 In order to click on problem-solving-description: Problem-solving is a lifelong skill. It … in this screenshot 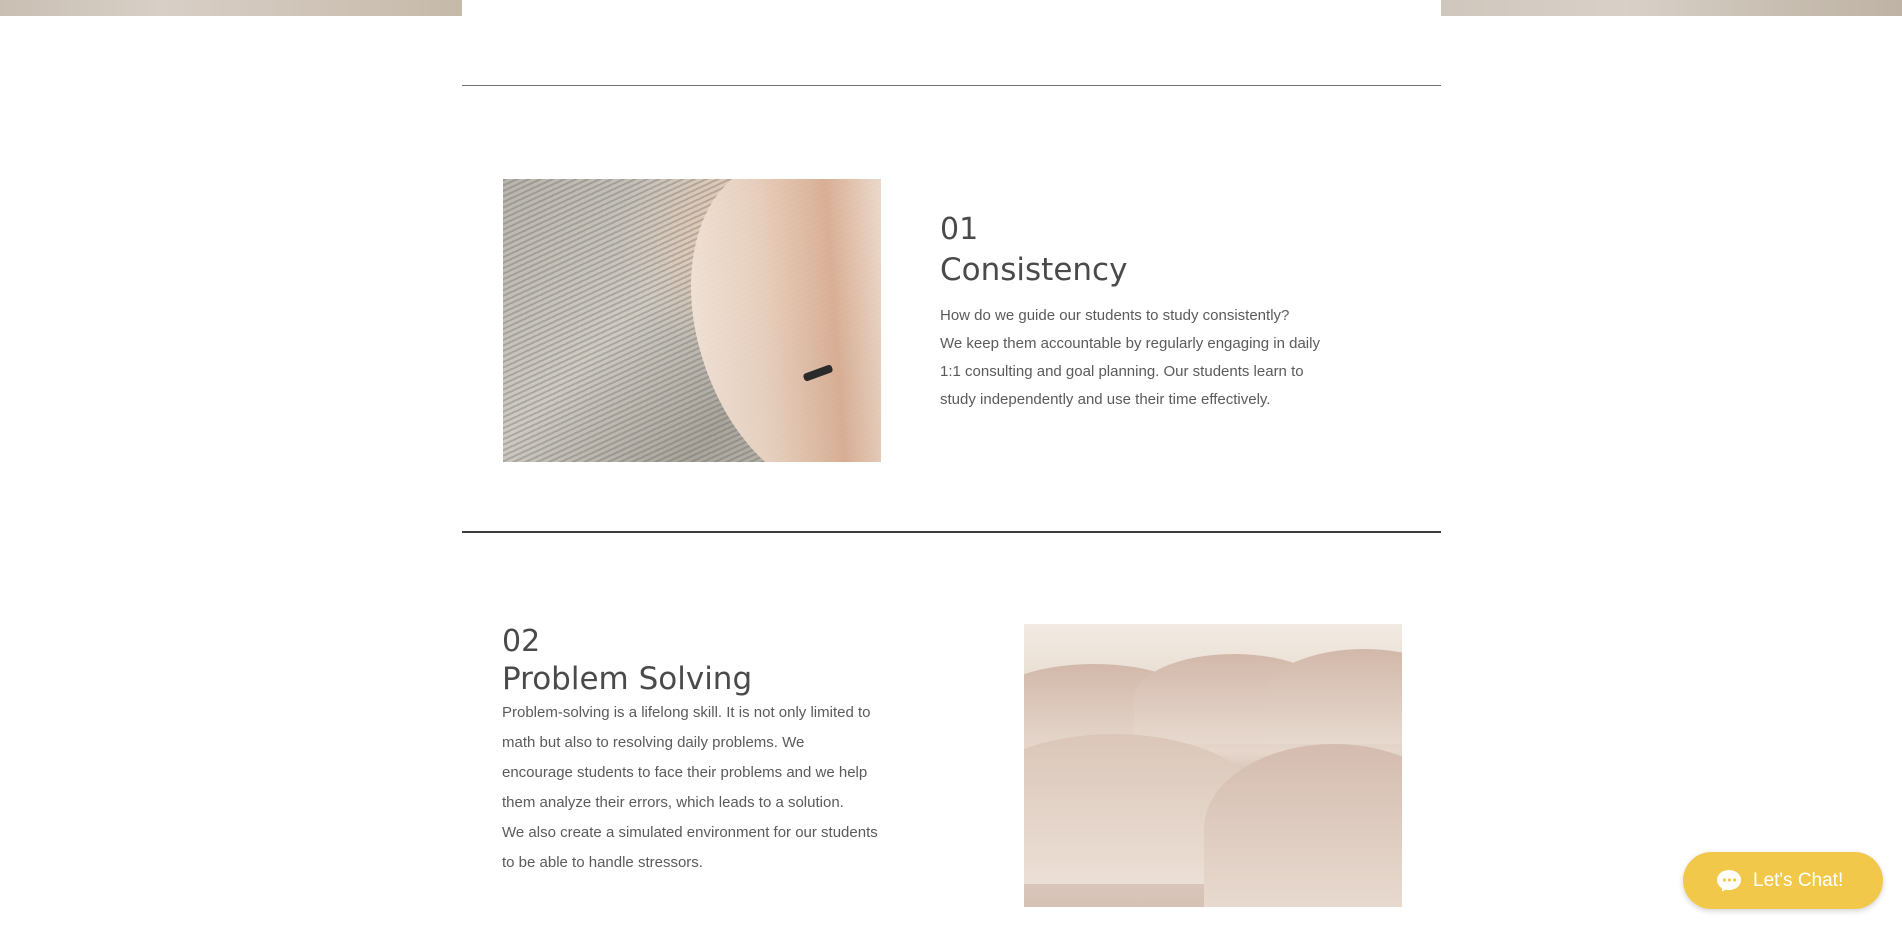, I will do `click(712, 788)`.